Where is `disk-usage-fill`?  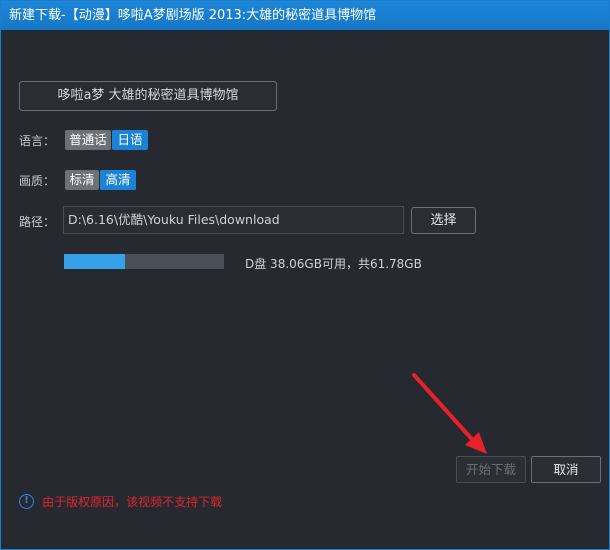 disk-usage-fill is located at coordinates (95, 261).